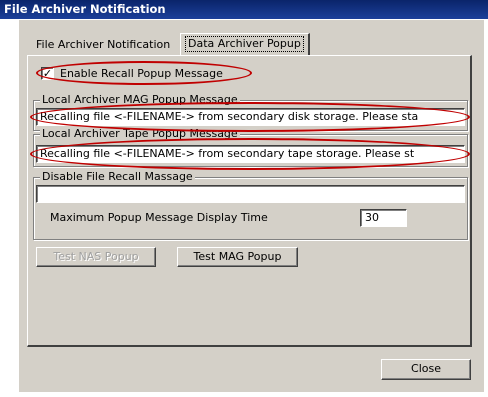 This screenshot has height=397, width=488. I want to click on max-display-time-label: Maximum Popup Message Display Time, so click(159, 217).